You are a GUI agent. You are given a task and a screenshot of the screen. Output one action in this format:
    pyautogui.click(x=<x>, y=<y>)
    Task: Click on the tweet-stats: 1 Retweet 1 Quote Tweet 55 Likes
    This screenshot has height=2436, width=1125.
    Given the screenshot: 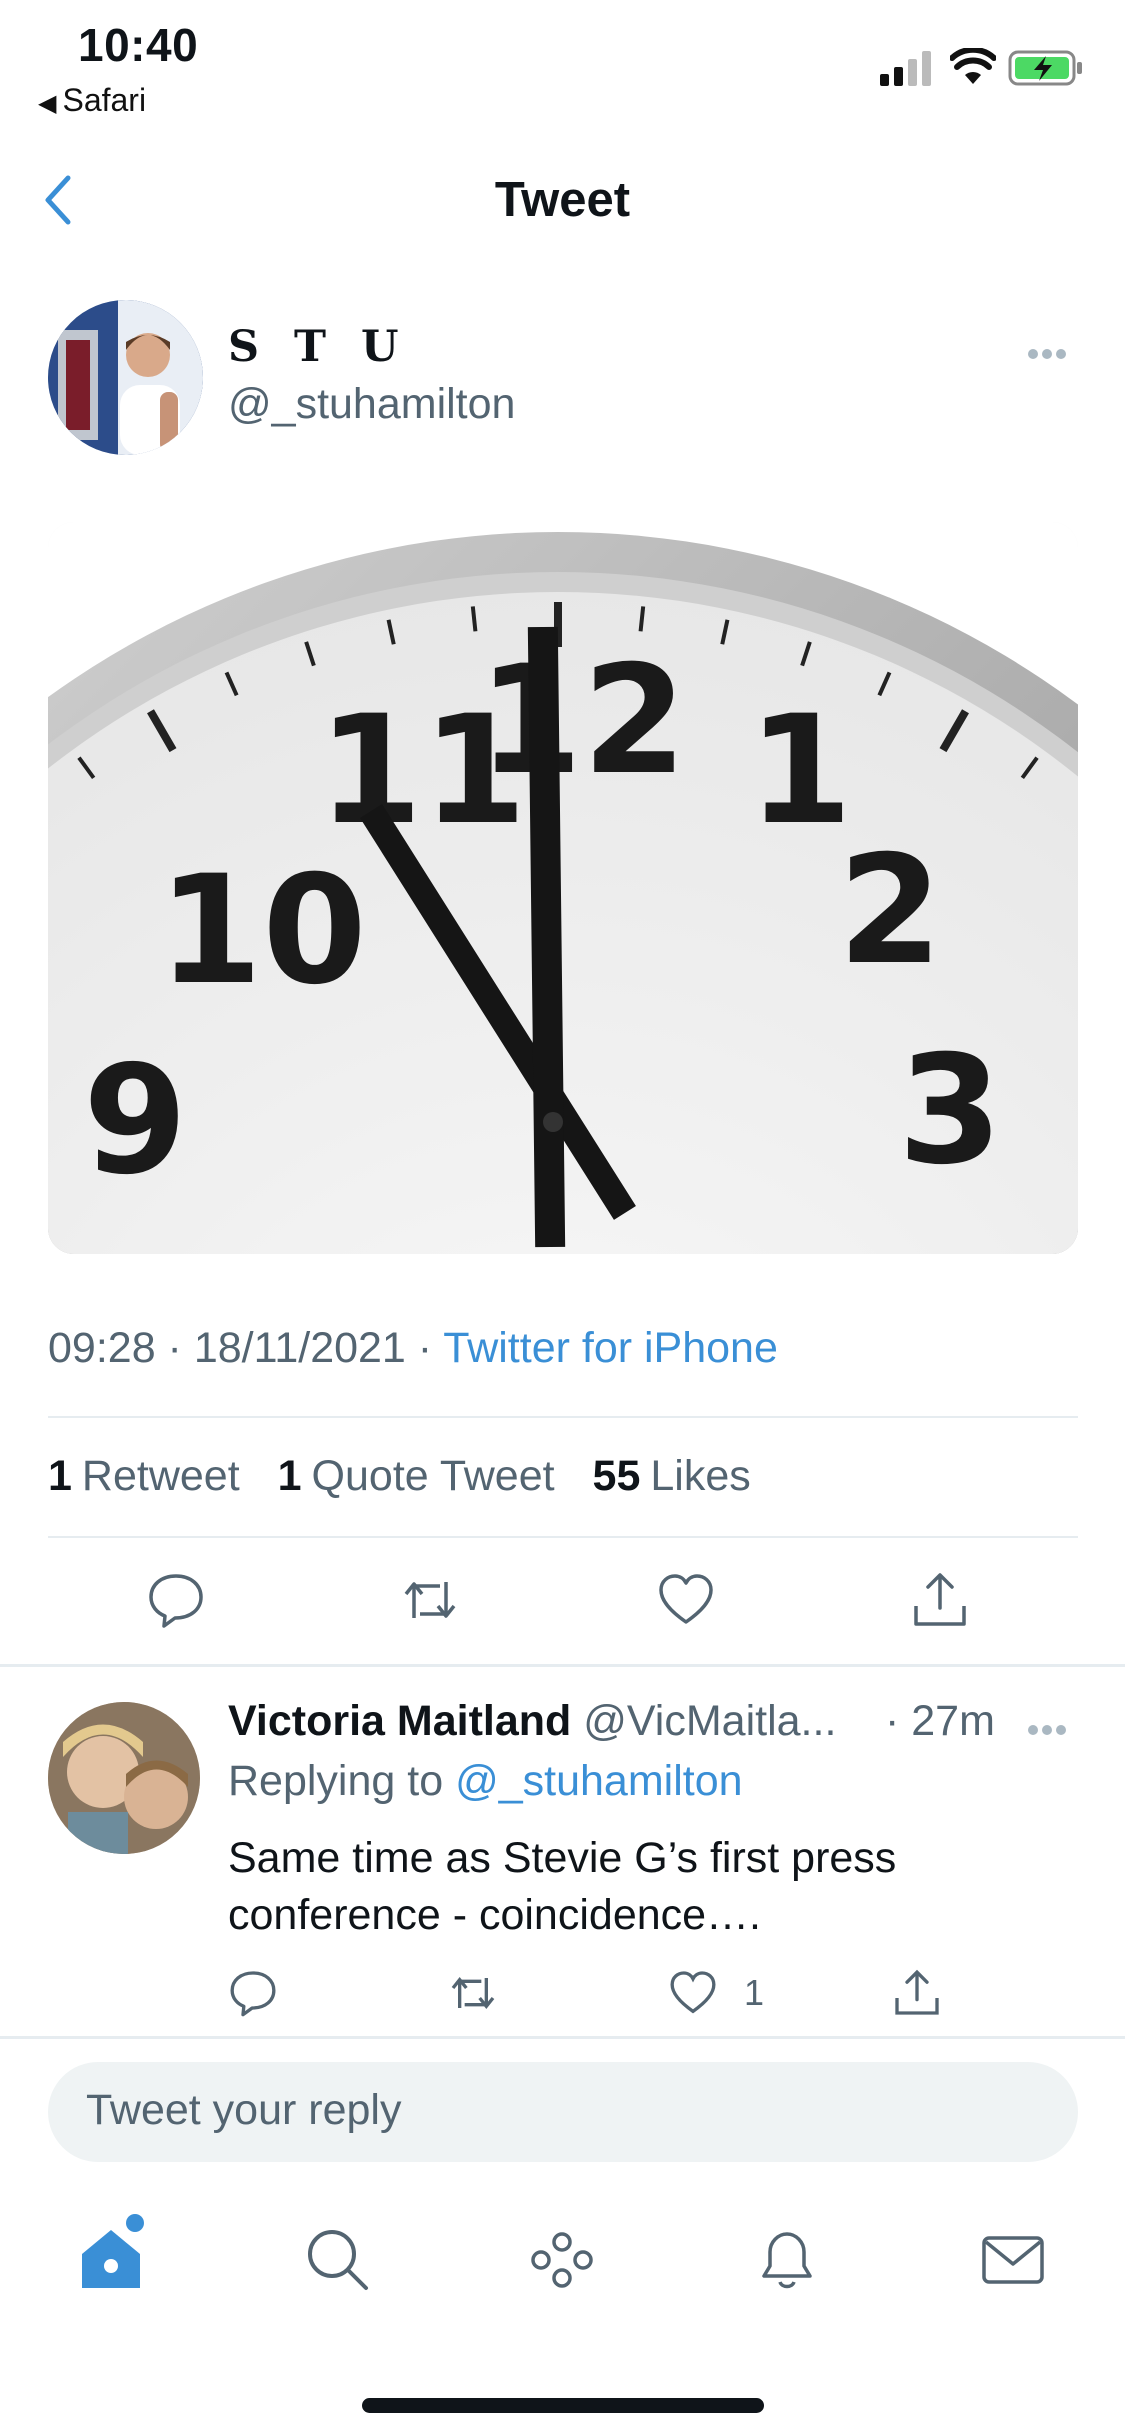 What is the action you would take?
    pyautogui.click(x=412, y=1476)
    